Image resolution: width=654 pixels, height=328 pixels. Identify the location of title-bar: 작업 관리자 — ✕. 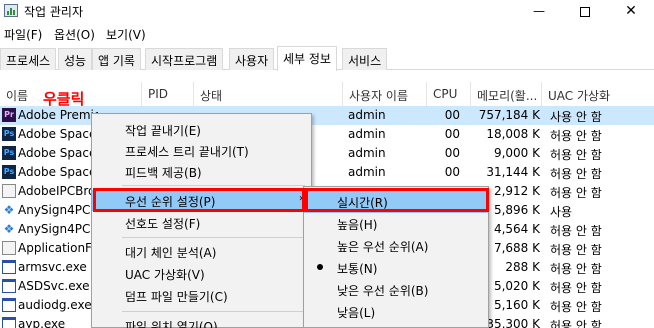
(327, 11).